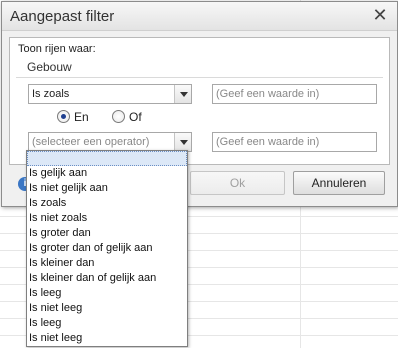 The height and width of the screenshot is (348, 398). Describe the element at coordinates (91, 142) in the screenshot. I see `operator2-placeholder: (selecteer een operator)` at that location.